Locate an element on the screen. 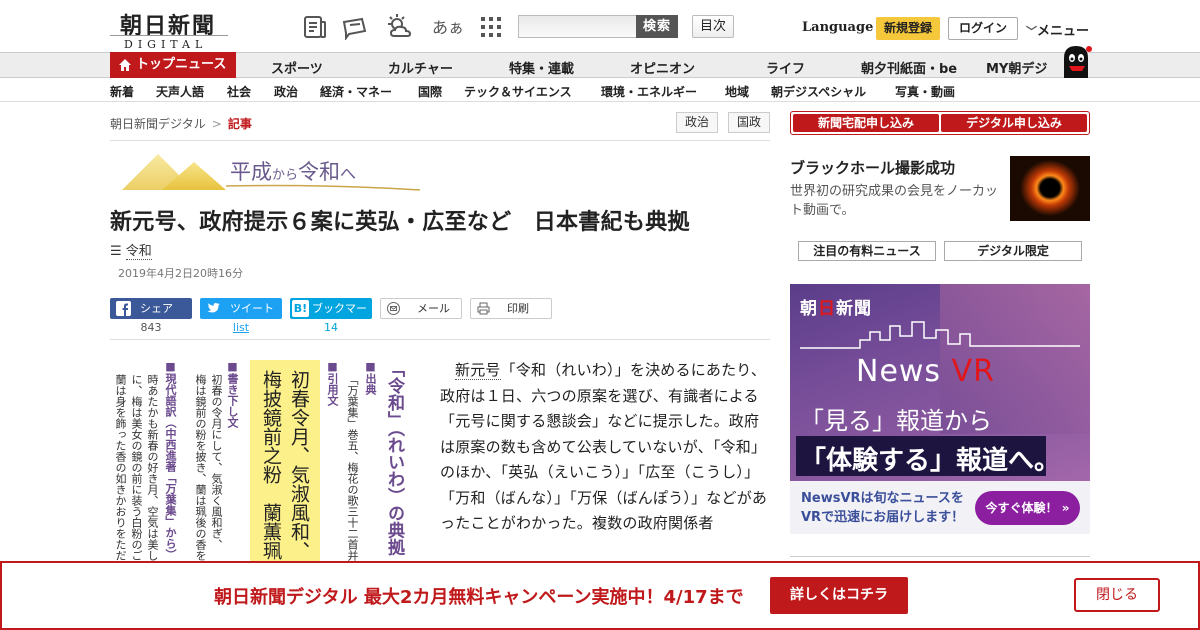 This screenshot has width=1200, height=630. subnav-item-tenseijingo: 天声人語 is located at coordinates (180, 91).